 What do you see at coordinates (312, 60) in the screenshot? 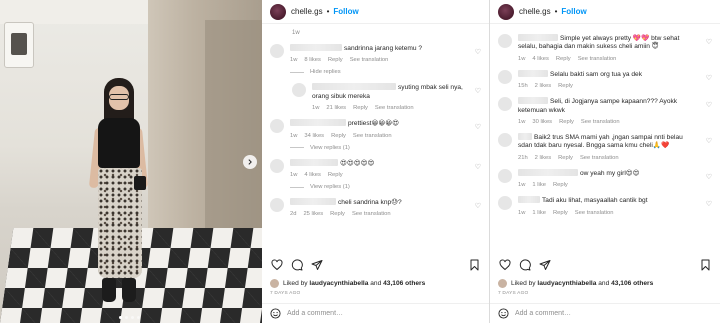
I see `comment-likes: 8 likes` at bounding box center [312, 60].